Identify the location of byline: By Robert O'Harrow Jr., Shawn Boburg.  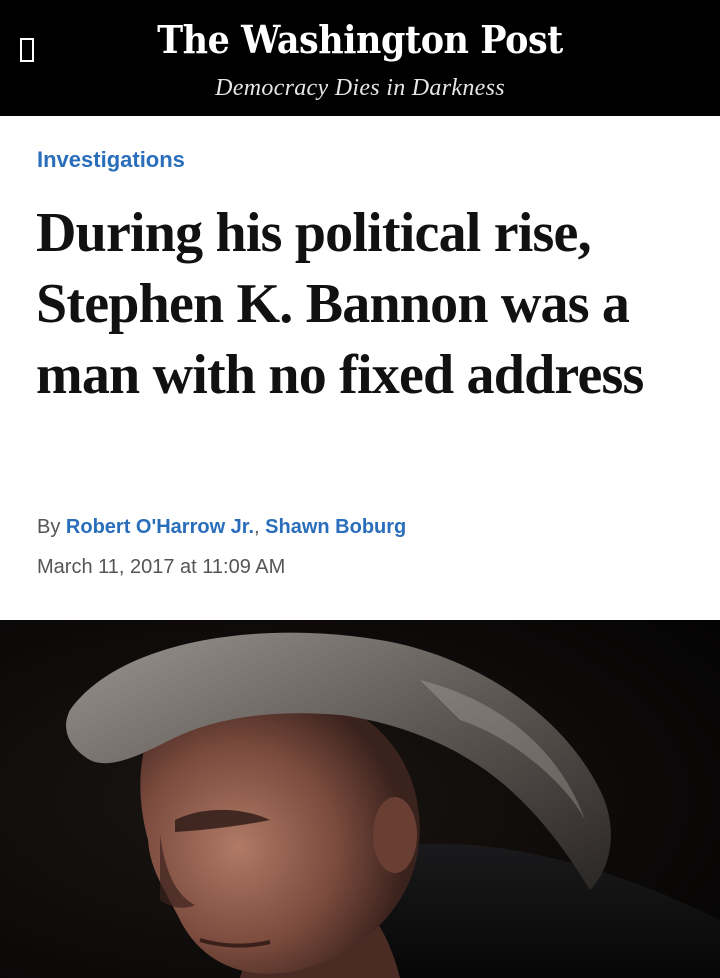
(221, 527).